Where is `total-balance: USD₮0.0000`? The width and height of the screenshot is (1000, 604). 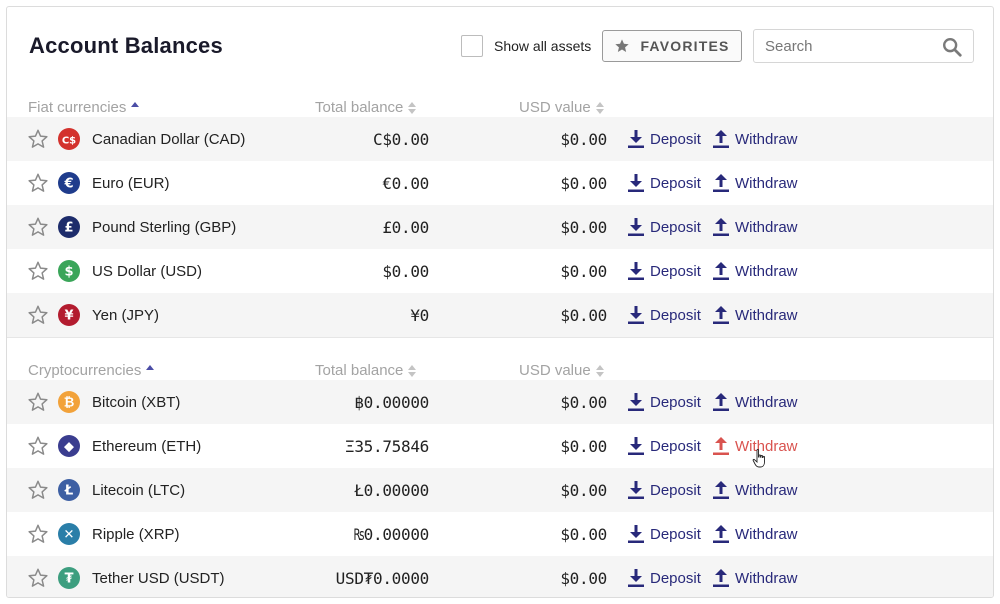
total-balance: USD₮0.0000 is located at coordinates (382, 578).